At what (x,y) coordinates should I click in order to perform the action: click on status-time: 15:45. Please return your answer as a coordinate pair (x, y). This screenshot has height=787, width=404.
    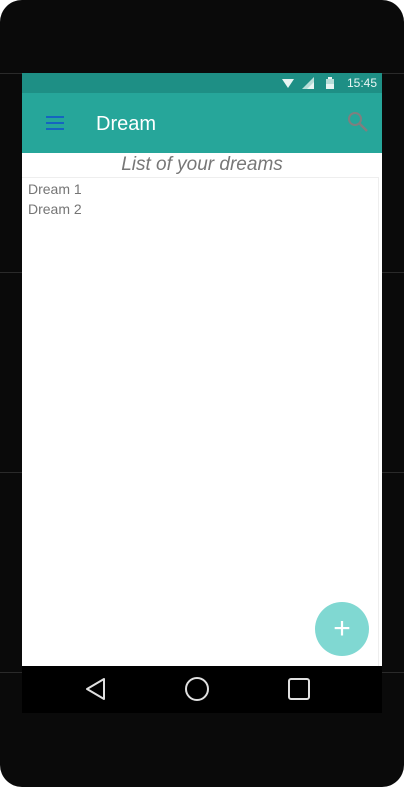
    Looking at the image, I should click on (361, 83).